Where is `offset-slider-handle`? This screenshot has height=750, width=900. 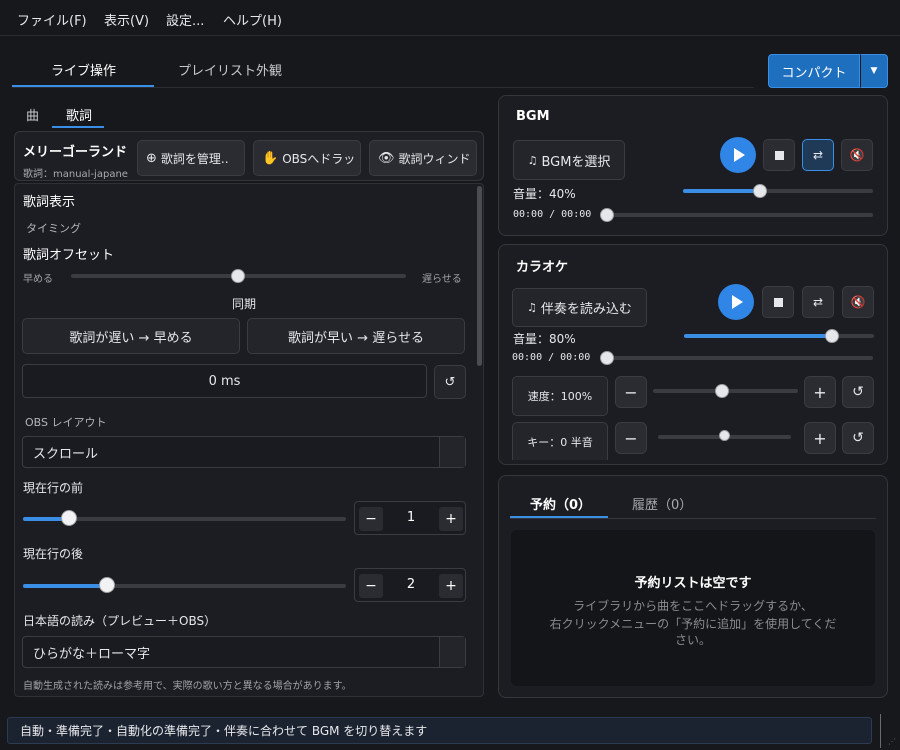 offset-slider-handle is located at coordinates (238, 276).